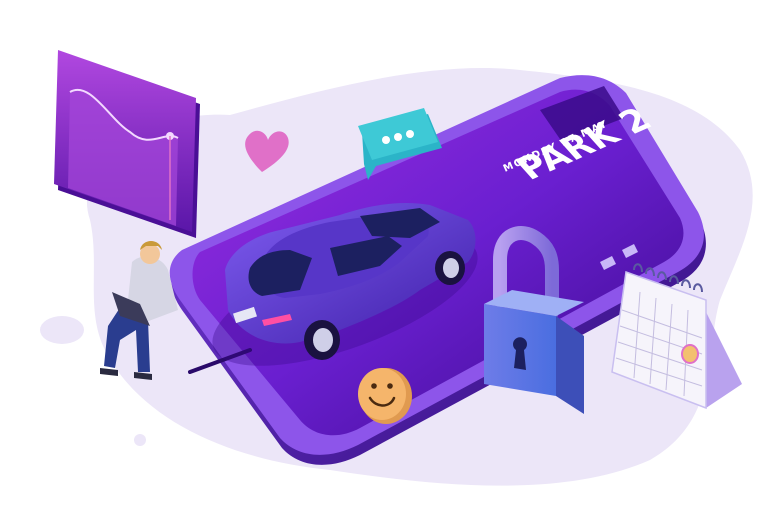 The width and height of the screenshot is (780, 520). What do you see at coordinates (127, 144) in the screenshot?
I see `line-chart-card` at bounding box center [127, 144].